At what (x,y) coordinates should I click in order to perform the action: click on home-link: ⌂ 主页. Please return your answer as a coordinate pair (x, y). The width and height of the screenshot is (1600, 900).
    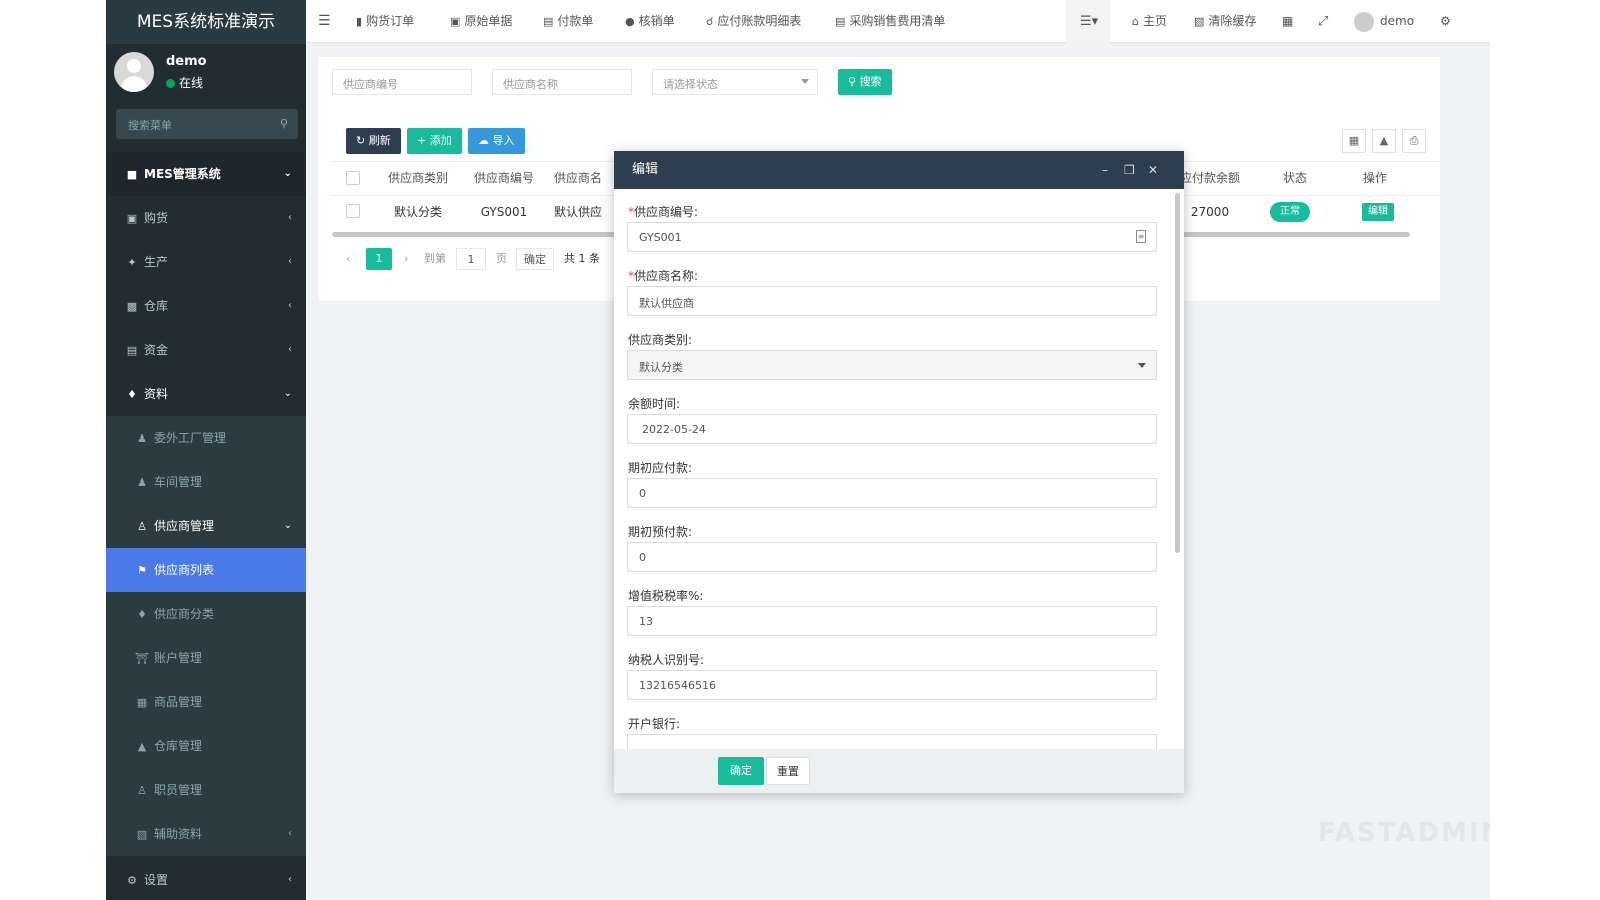
    Looking at the image, I should click on (1149, 21).